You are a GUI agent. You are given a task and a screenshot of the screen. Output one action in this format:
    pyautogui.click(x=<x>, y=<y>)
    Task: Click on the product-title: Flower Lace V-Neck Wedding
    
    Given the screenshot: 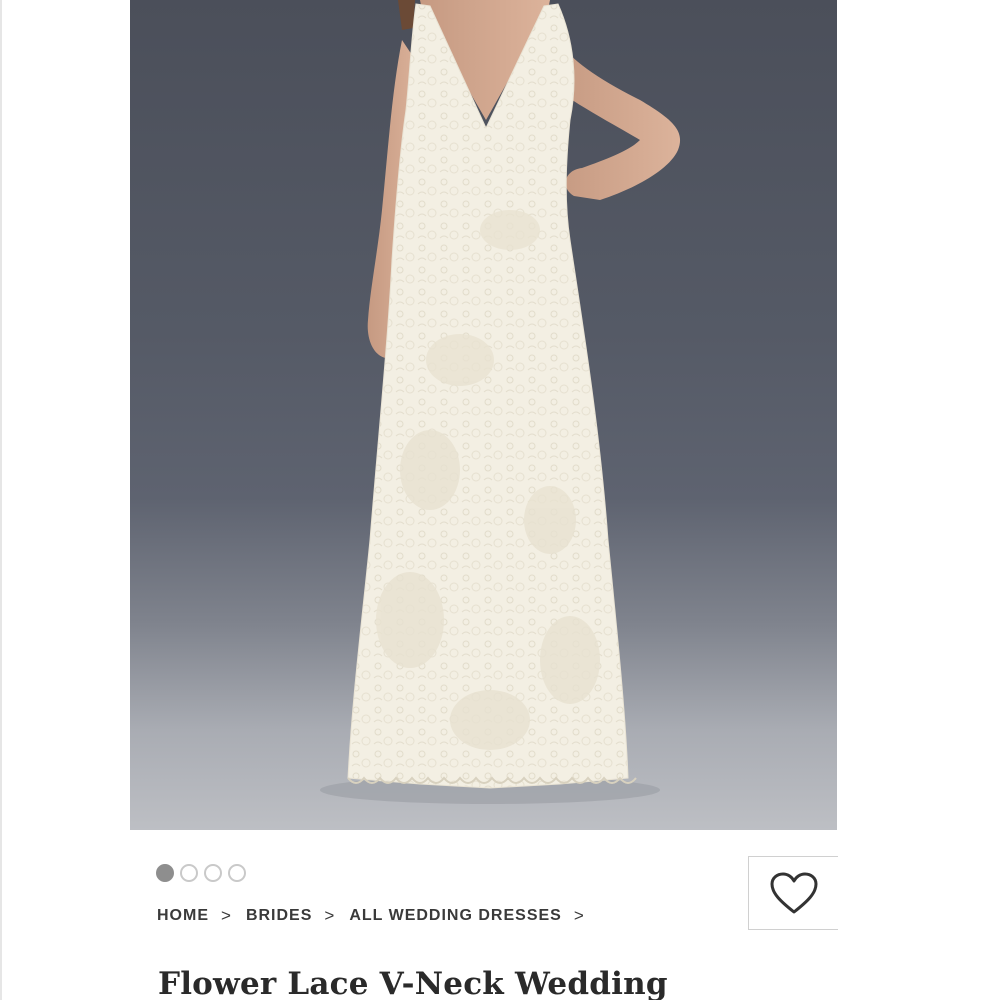 What is the action you would take?
    pyautogui.click(x=413, y=983)
    